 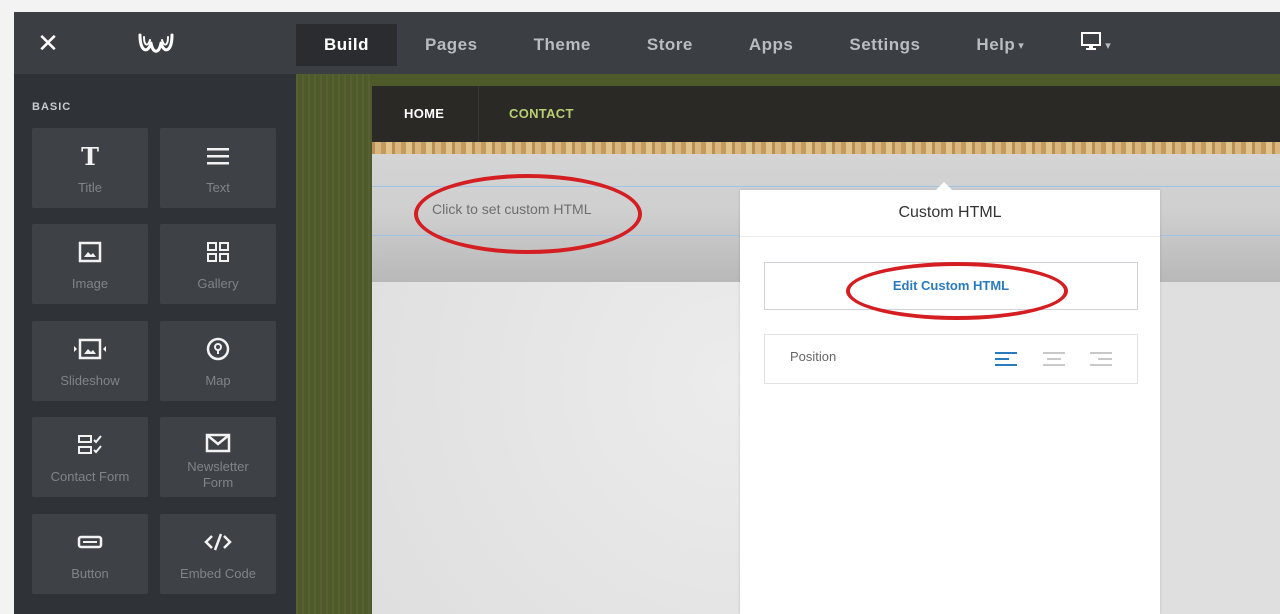 I want to click on element-tile-title: T Title, so click(x=90, y=168).